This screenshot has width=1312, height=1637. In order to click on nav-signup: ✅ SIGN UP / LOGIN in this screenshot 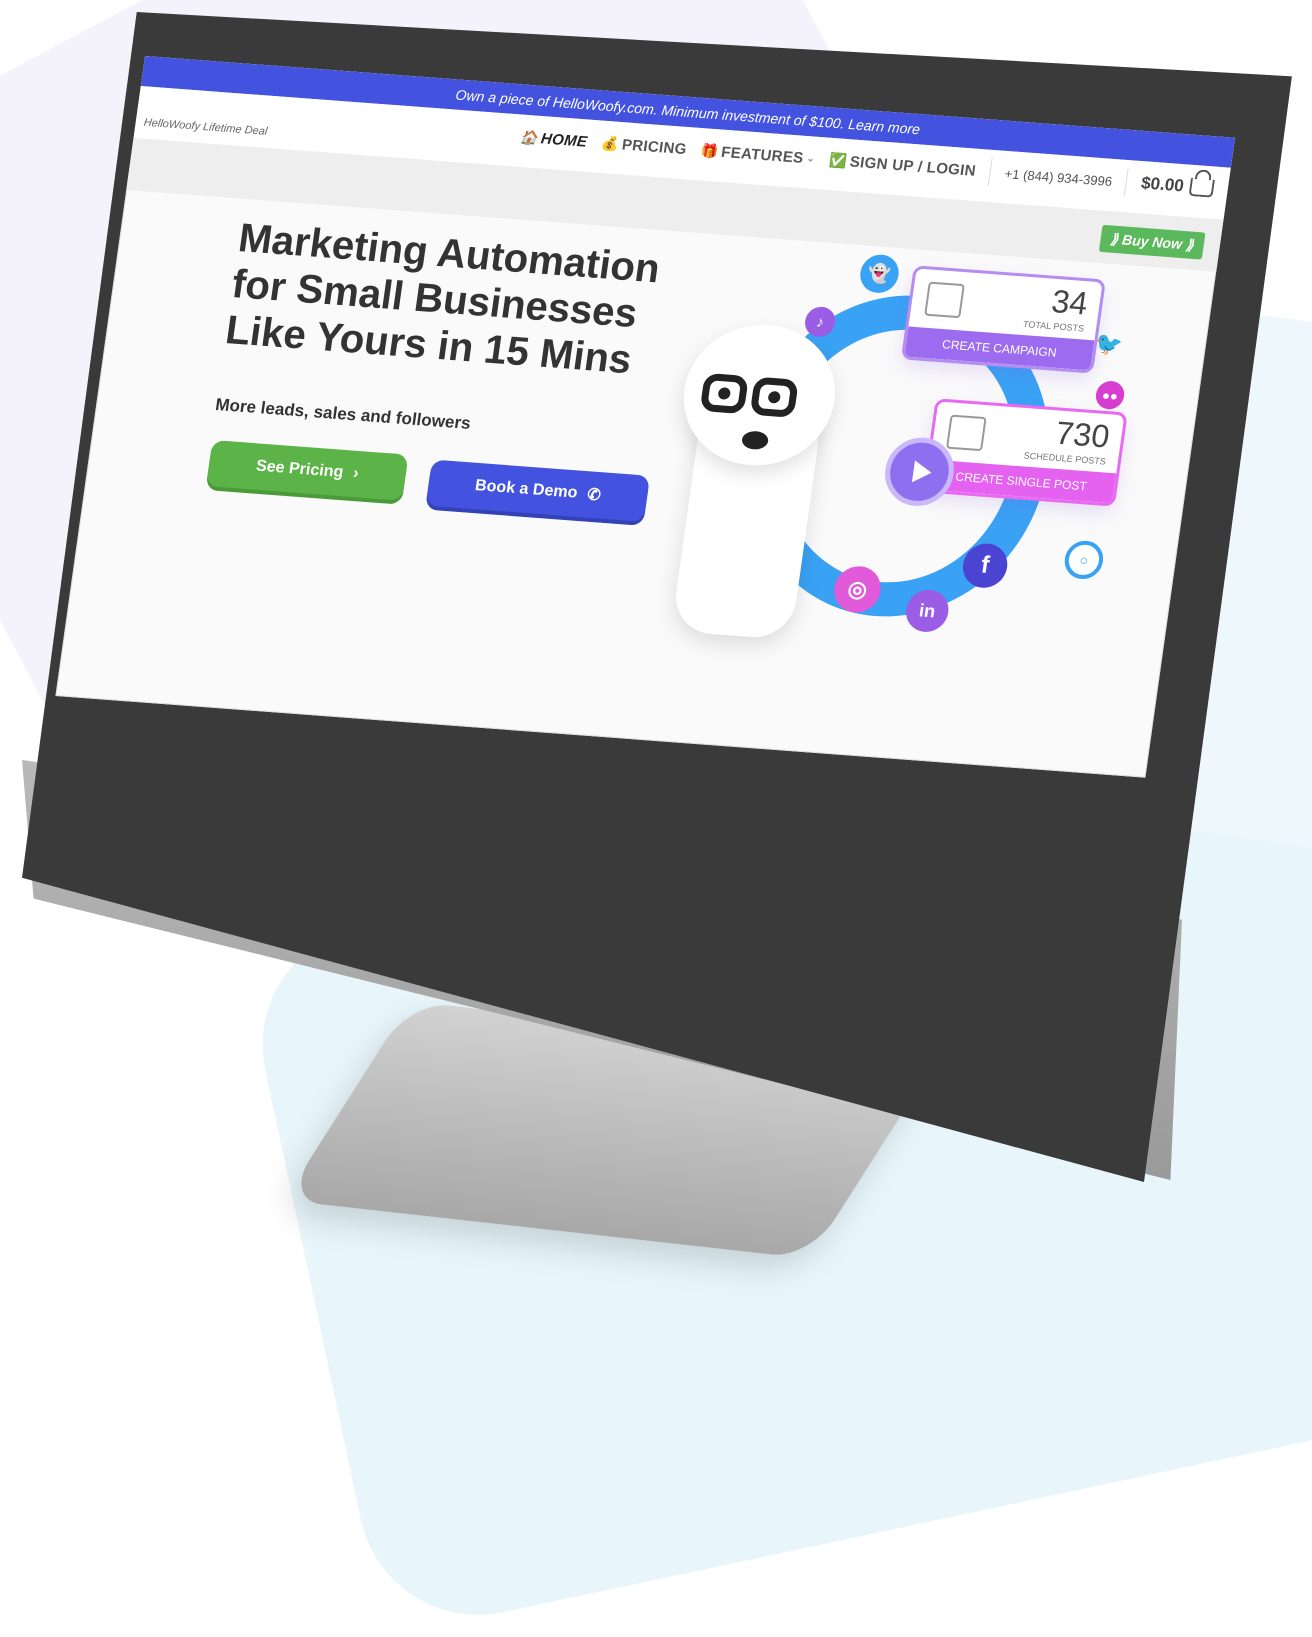, I will do `click(902, 165)`.